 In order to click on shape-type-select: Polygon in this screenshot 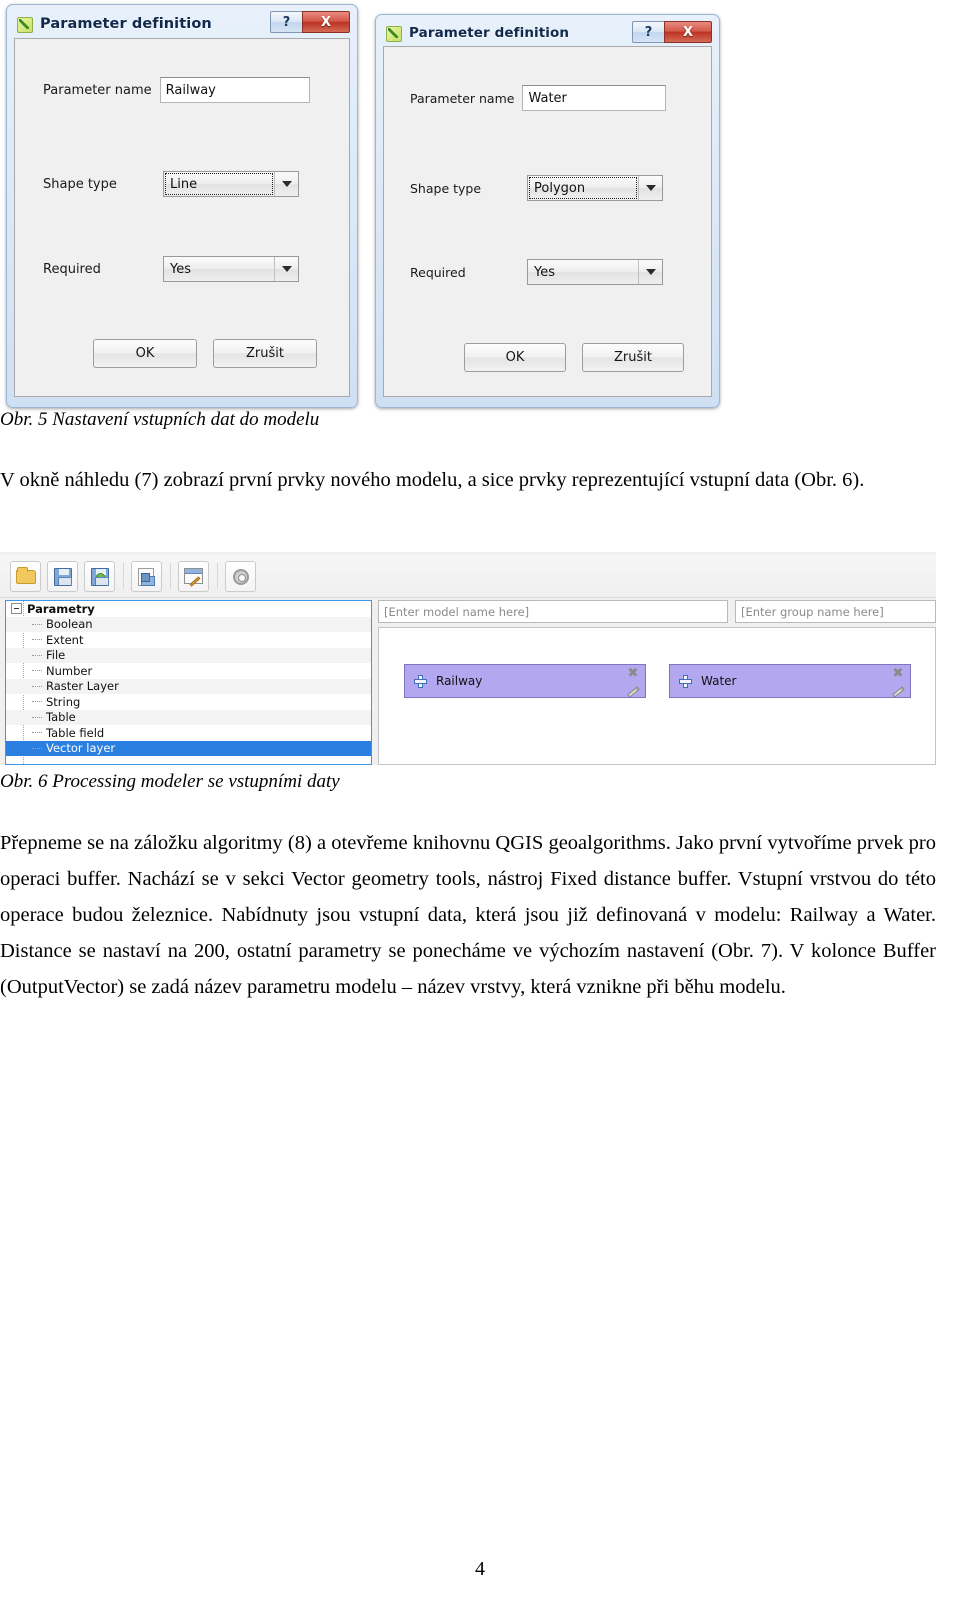, I will do `click(595, 188)`.